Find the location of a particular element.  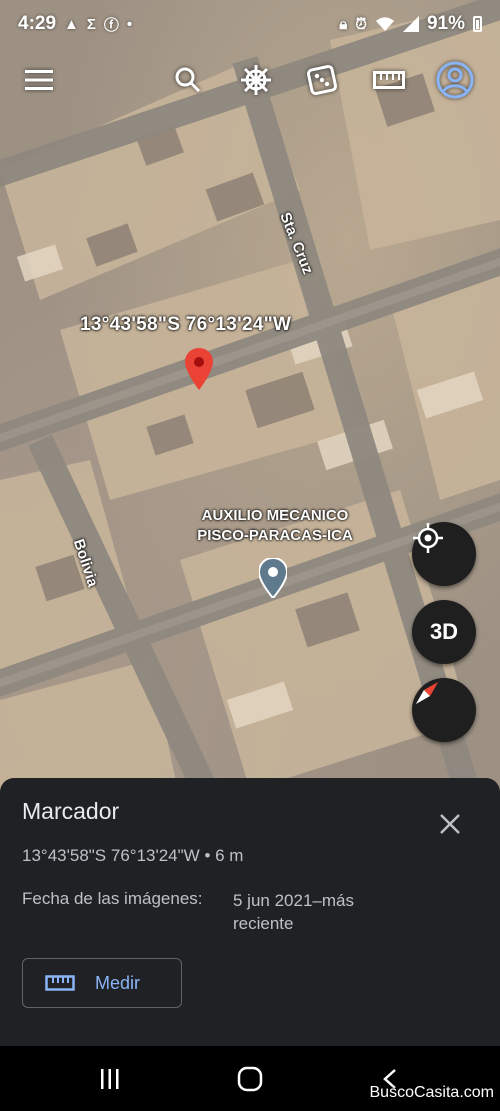

crosshair-icon is located at coordinates (428, 538).